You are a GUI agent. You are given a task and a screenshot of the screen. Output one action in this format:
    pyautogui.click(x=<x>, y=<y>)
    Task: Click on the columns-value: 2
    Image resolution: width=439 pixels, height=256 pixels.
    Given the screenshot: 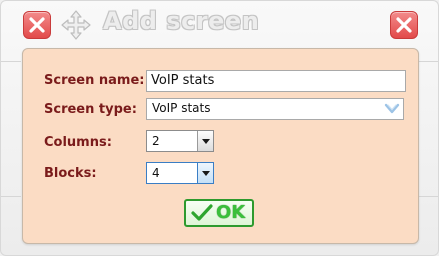 What is the action you would take?
    pyautogui.click(x=156, y=141)
    